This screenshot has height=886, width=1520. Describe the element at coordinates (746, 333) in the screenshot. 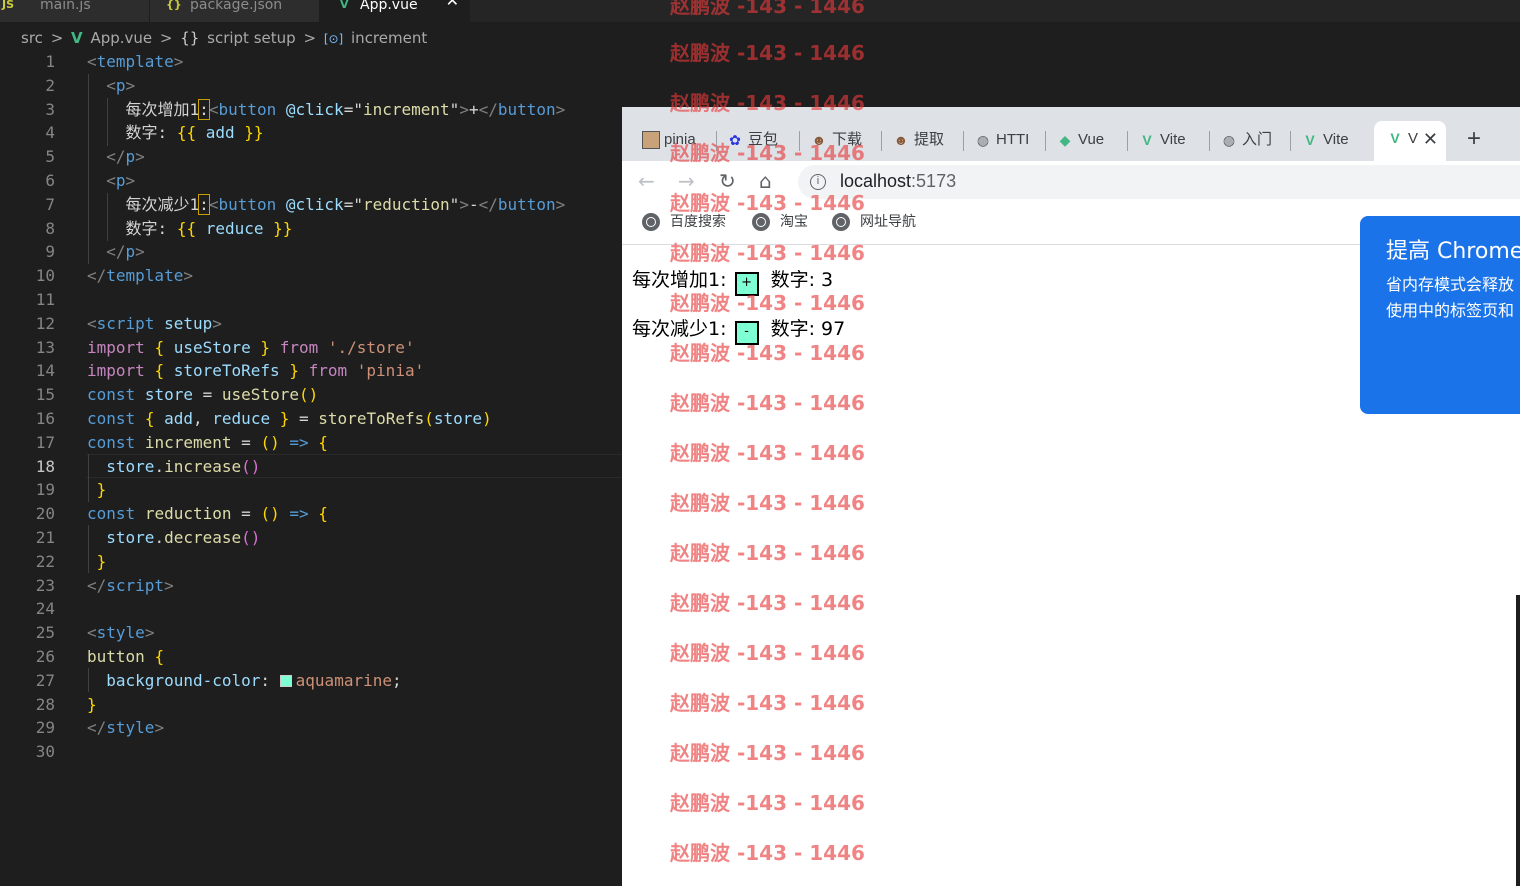

I see `decrement-button: -` at that location.